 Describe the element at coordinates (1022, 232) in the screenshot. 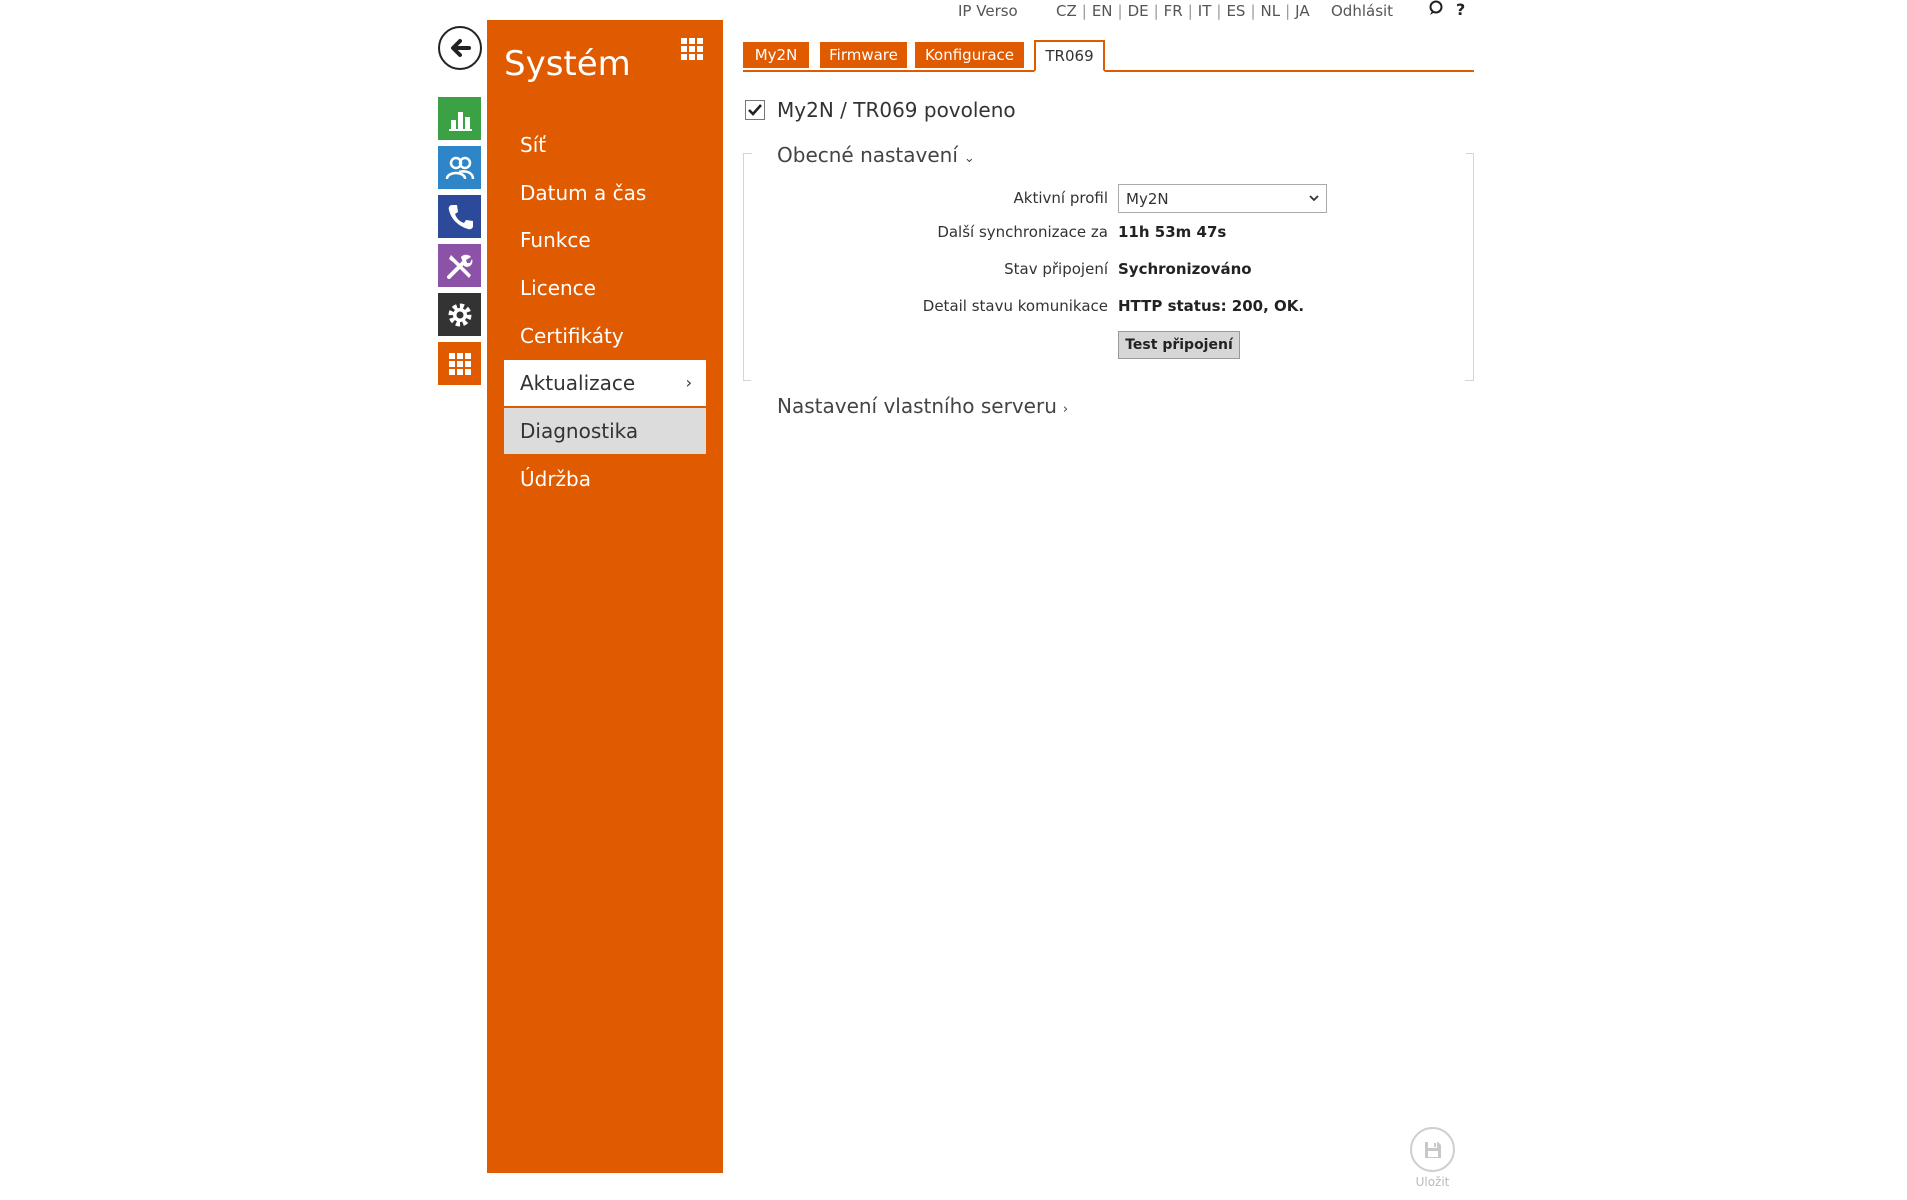

I see `next-sync-label: Další synchronizace za` at that location.